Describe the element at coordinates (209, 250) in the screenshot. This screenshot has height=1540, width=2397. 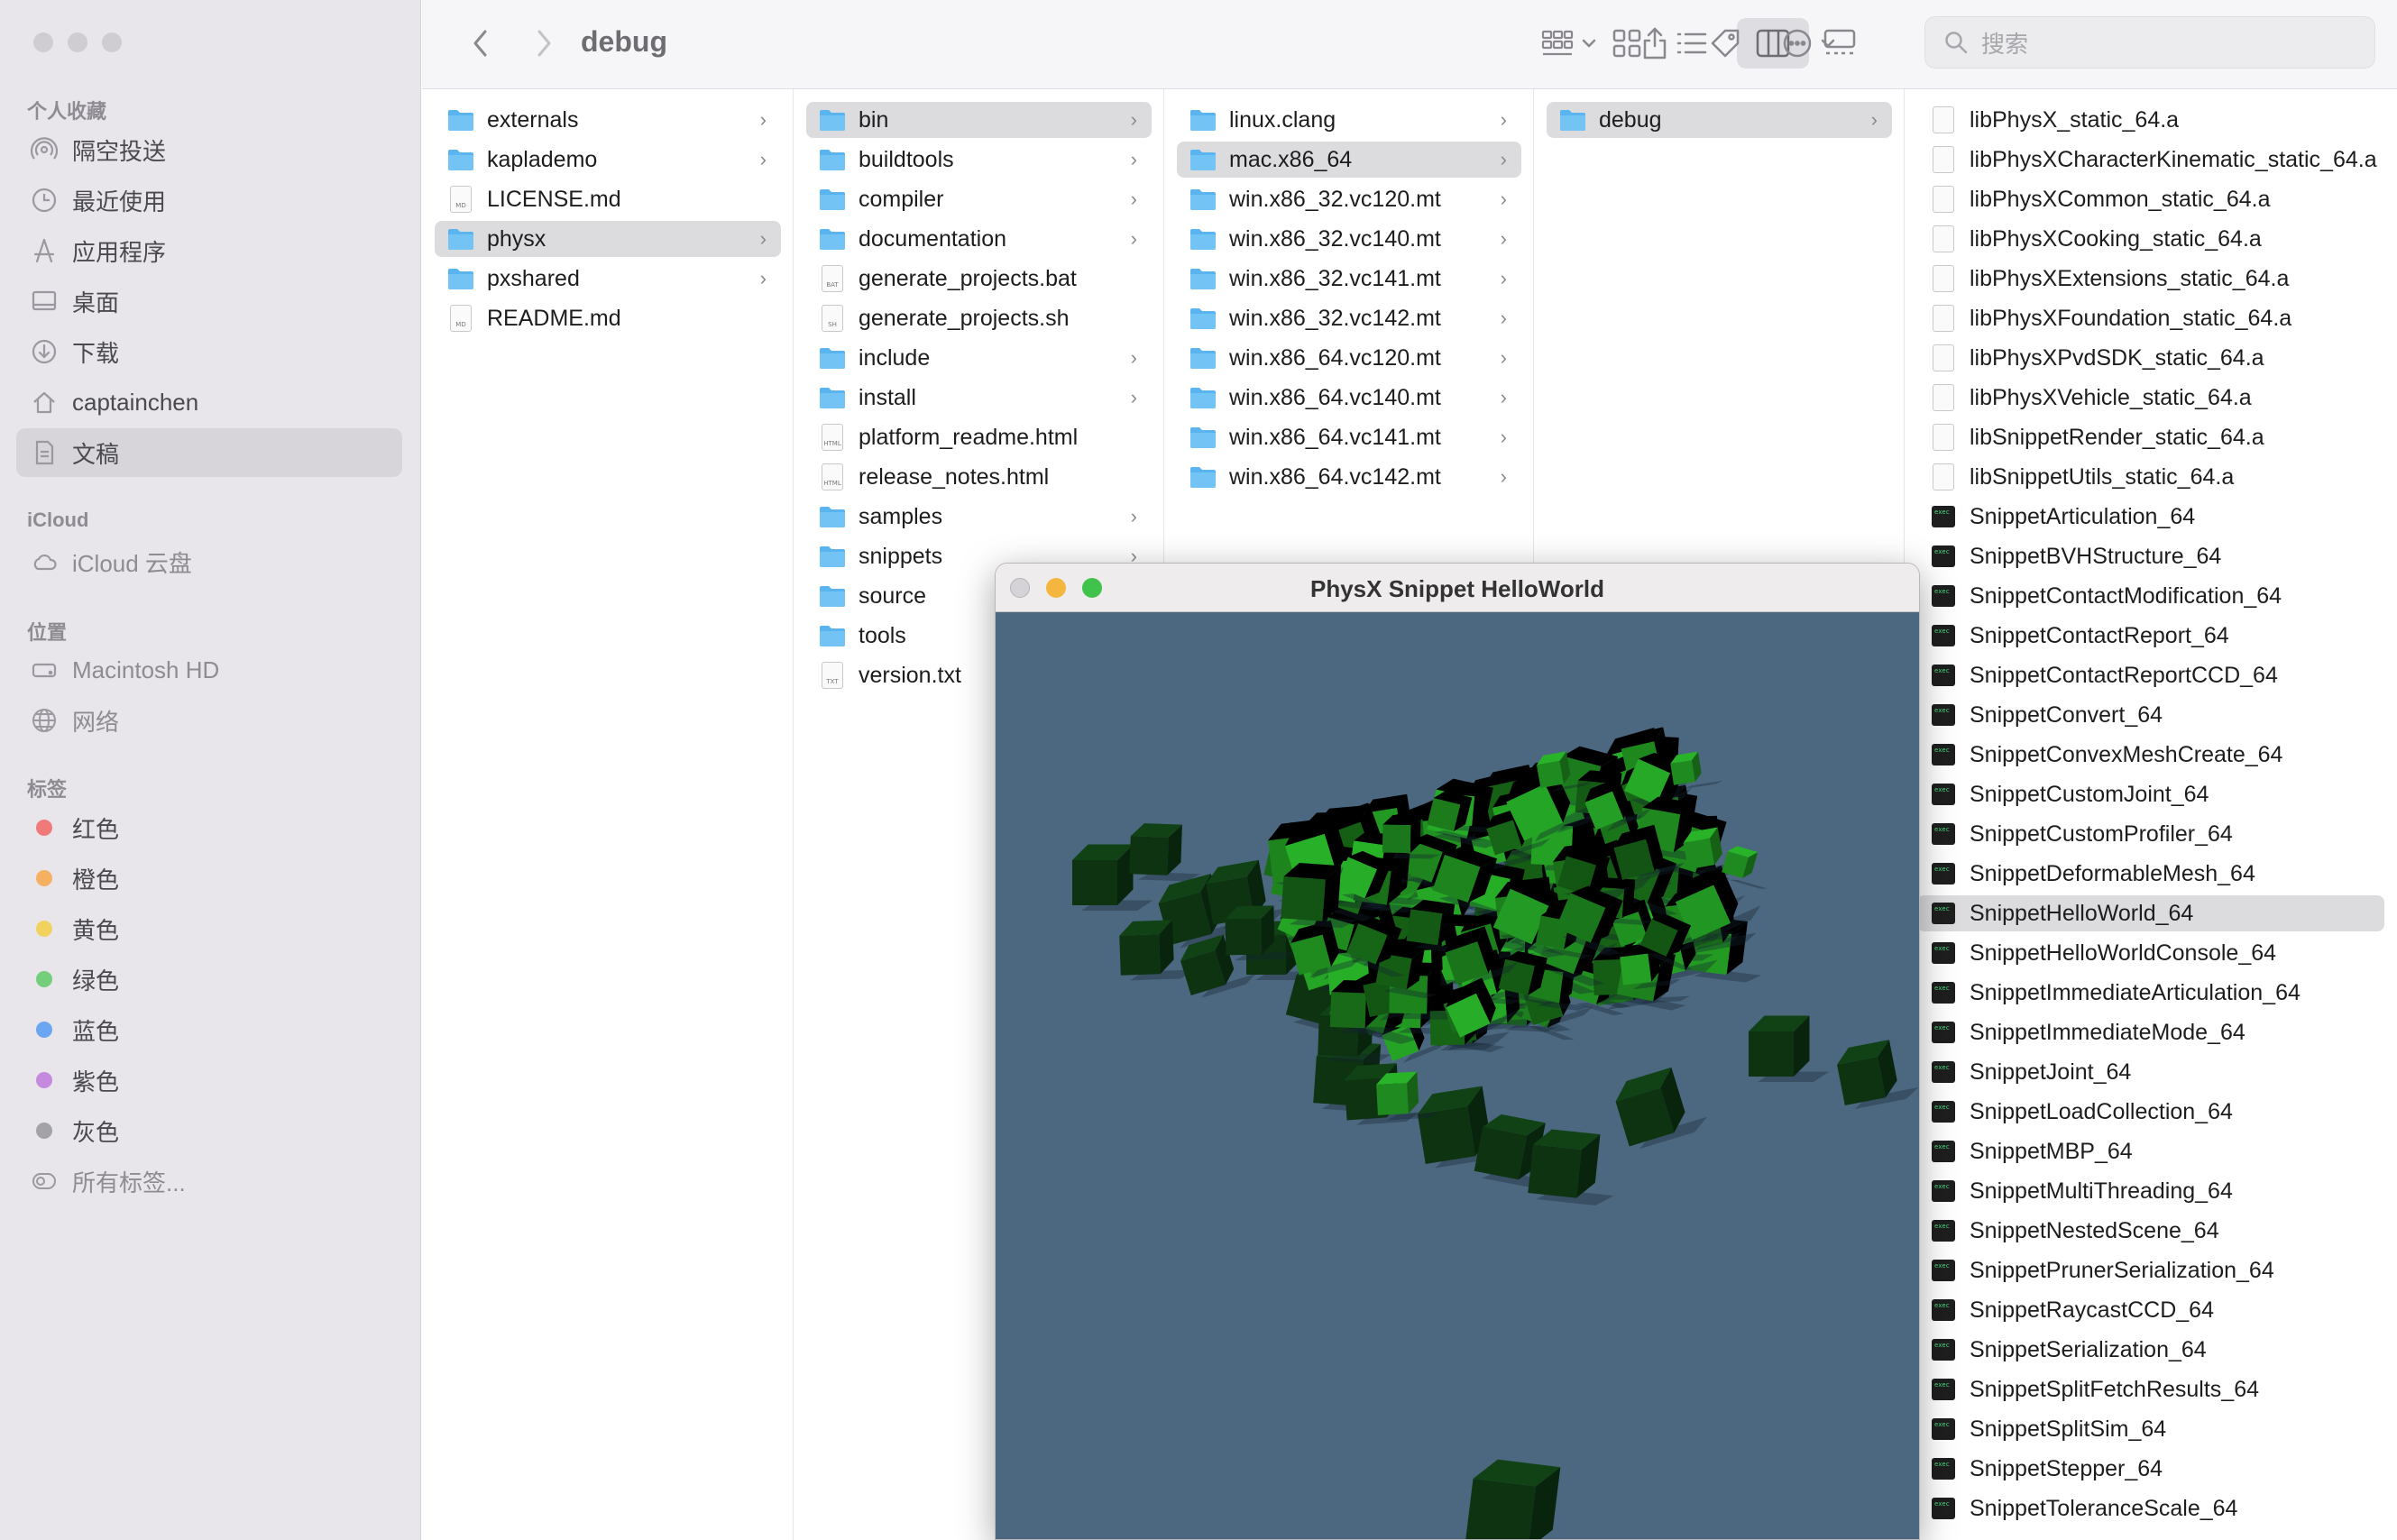
I see `sidebar-item-applications: 应用程序` at that location.